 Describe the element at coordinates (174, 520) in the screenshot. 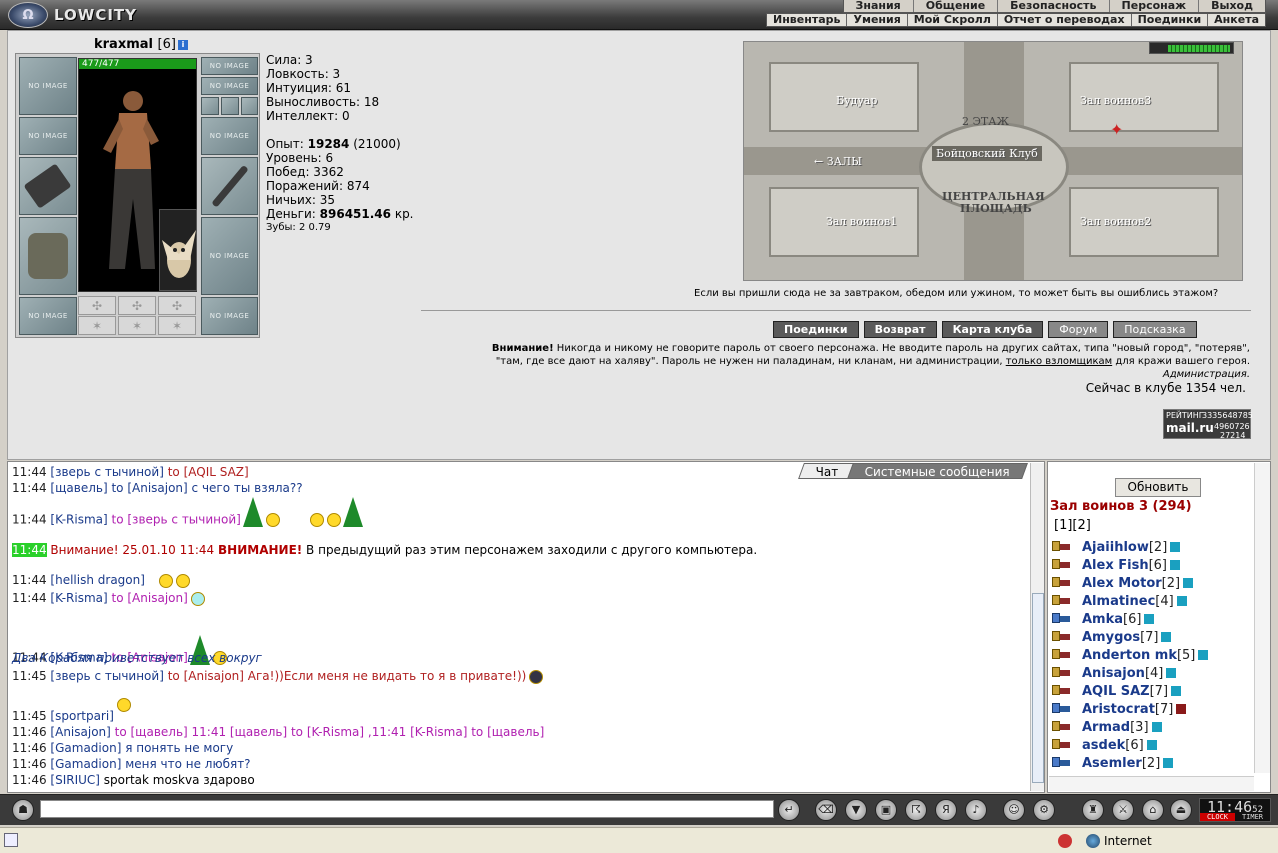

I see `chat-recipient: to [зверь с тычиной]` at that location.